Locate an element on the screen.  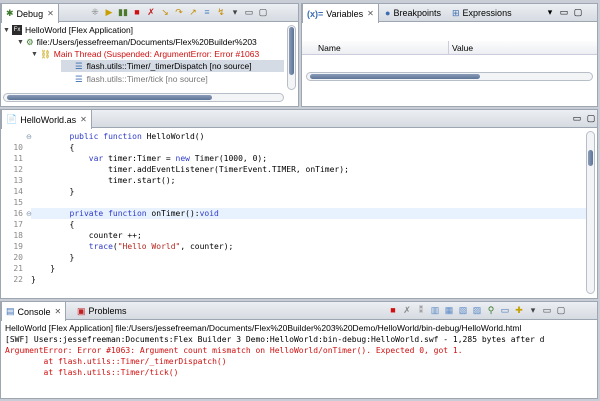
display-console-icon: ▭ is located at coordinates (505, 310).